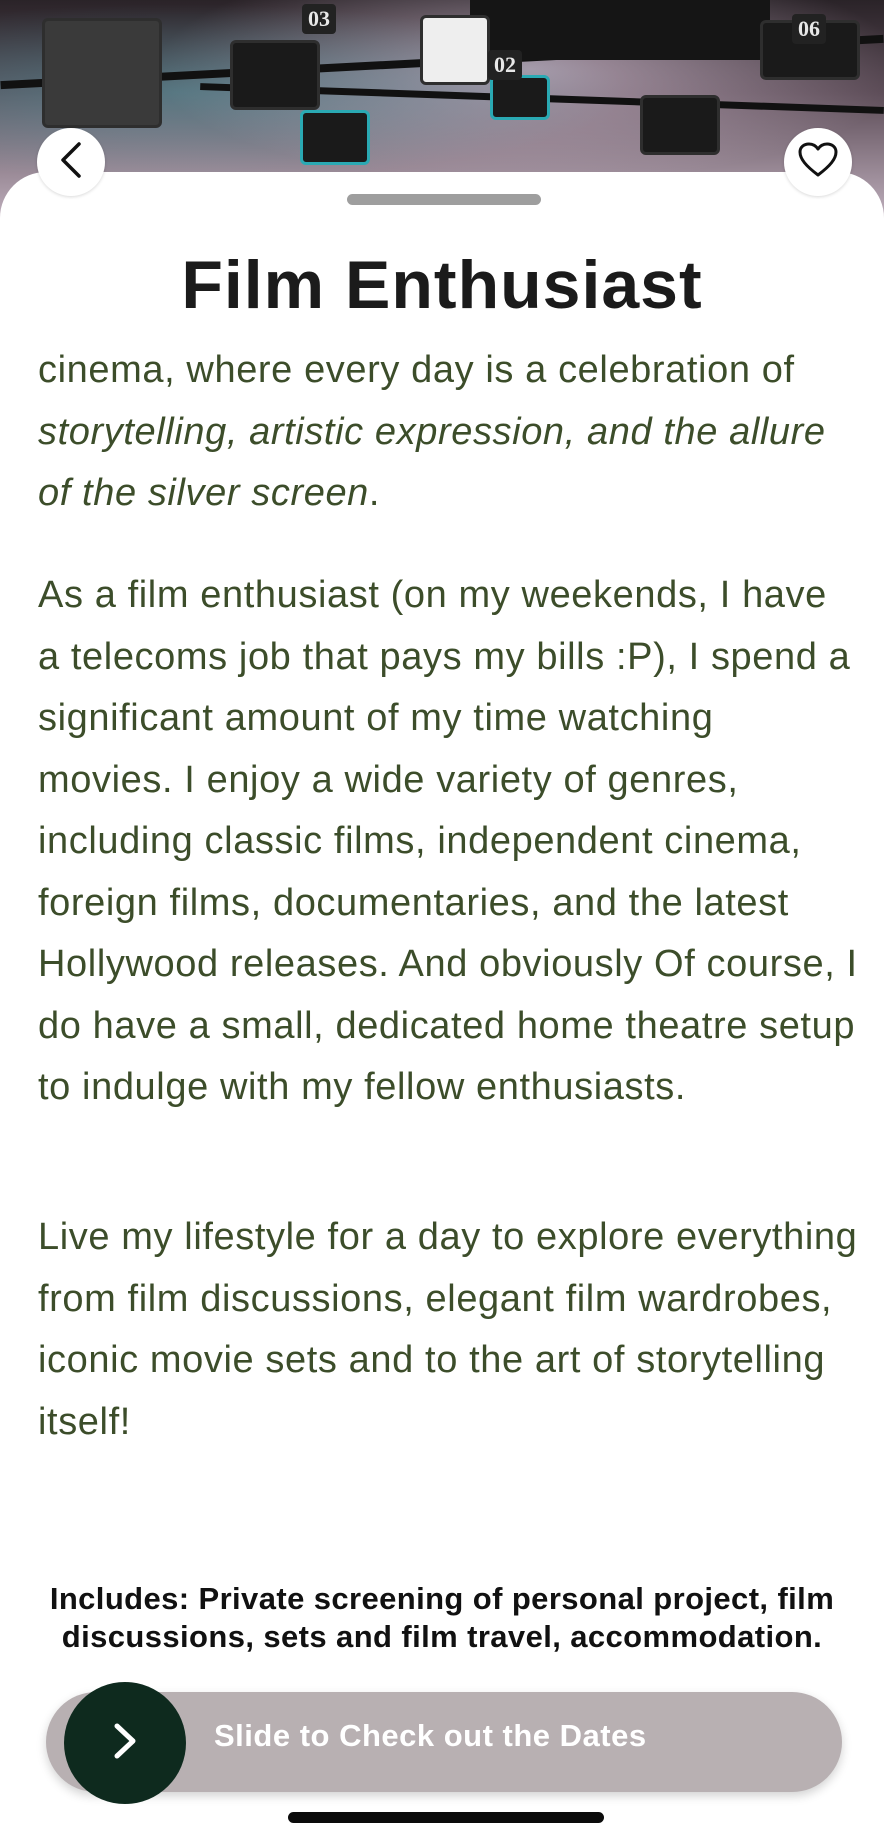 This screenshot has height=1838, width=884. I want to click on home-indicator, so click(446, 1817).